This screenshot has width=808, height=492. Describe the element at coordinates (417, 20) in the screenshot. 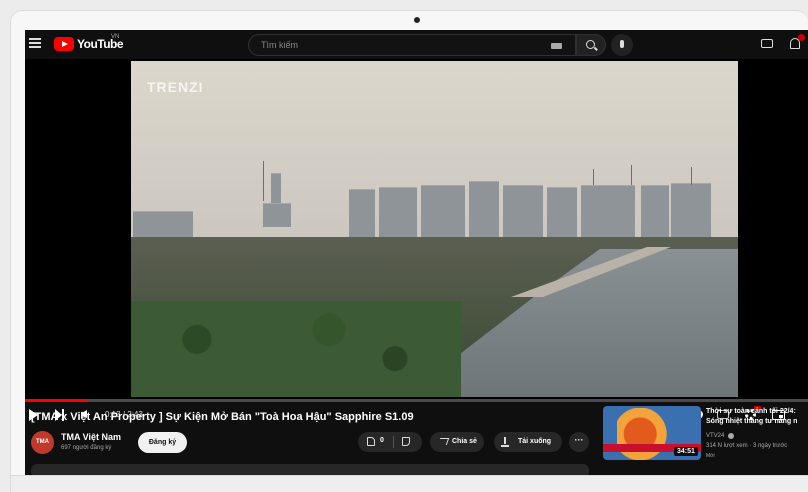

I see `webcam-dot` at that location.